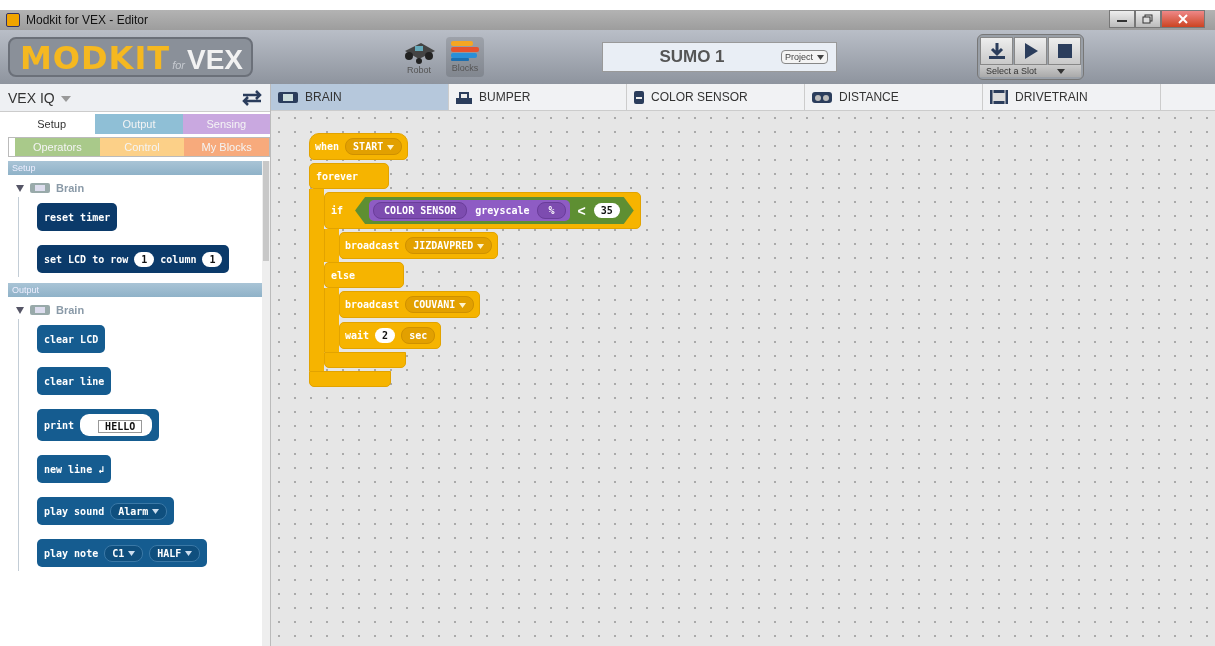  Describe the element at coordinates (266, 403) in the screenshot. I see `scrollbar` at that location.